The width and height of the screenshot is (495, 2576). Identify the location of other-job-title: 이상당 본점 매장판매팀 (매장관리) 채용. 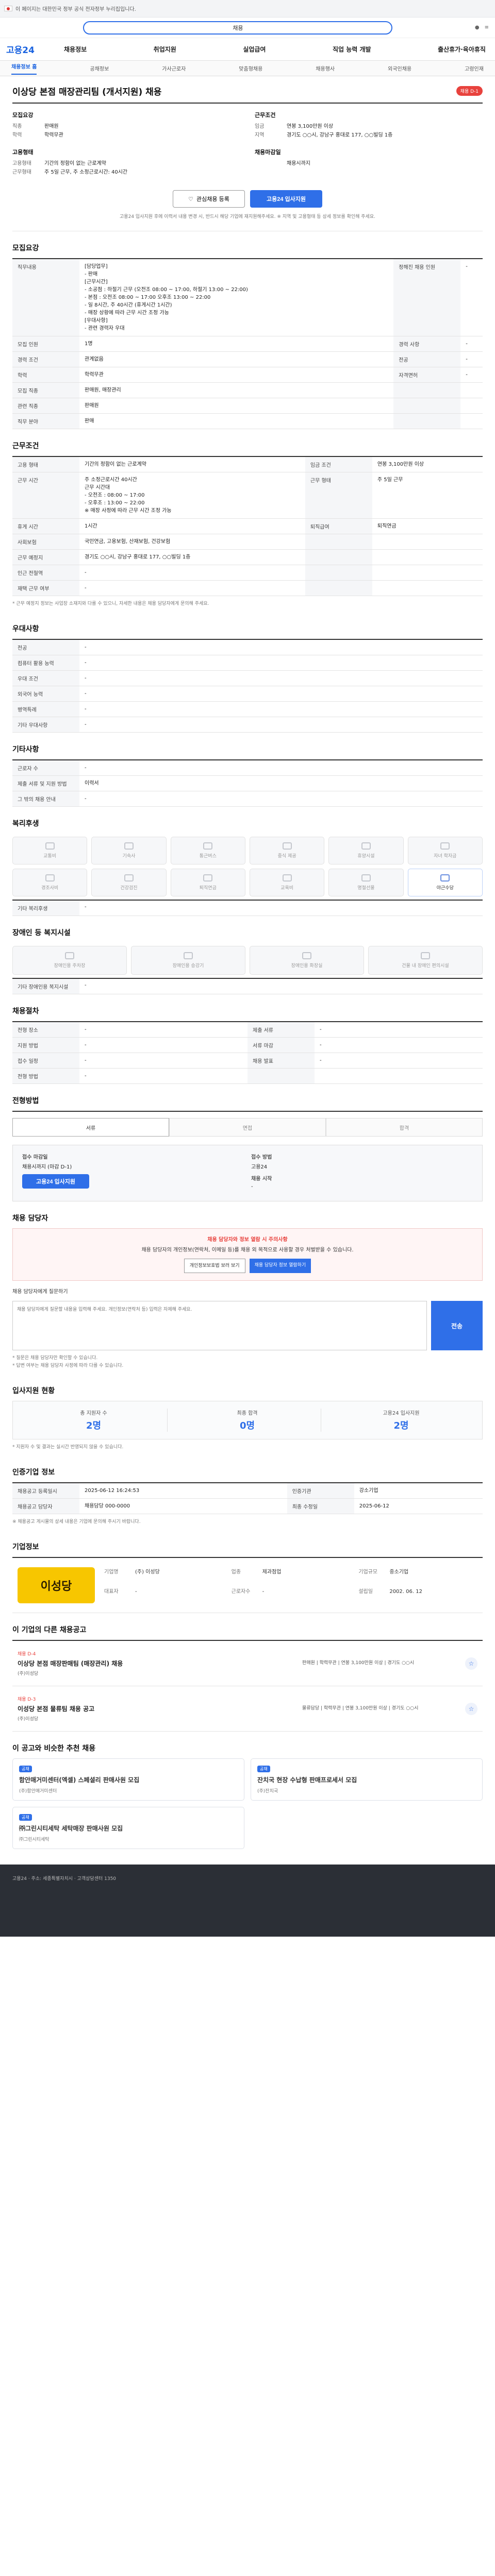
(156, 1663).